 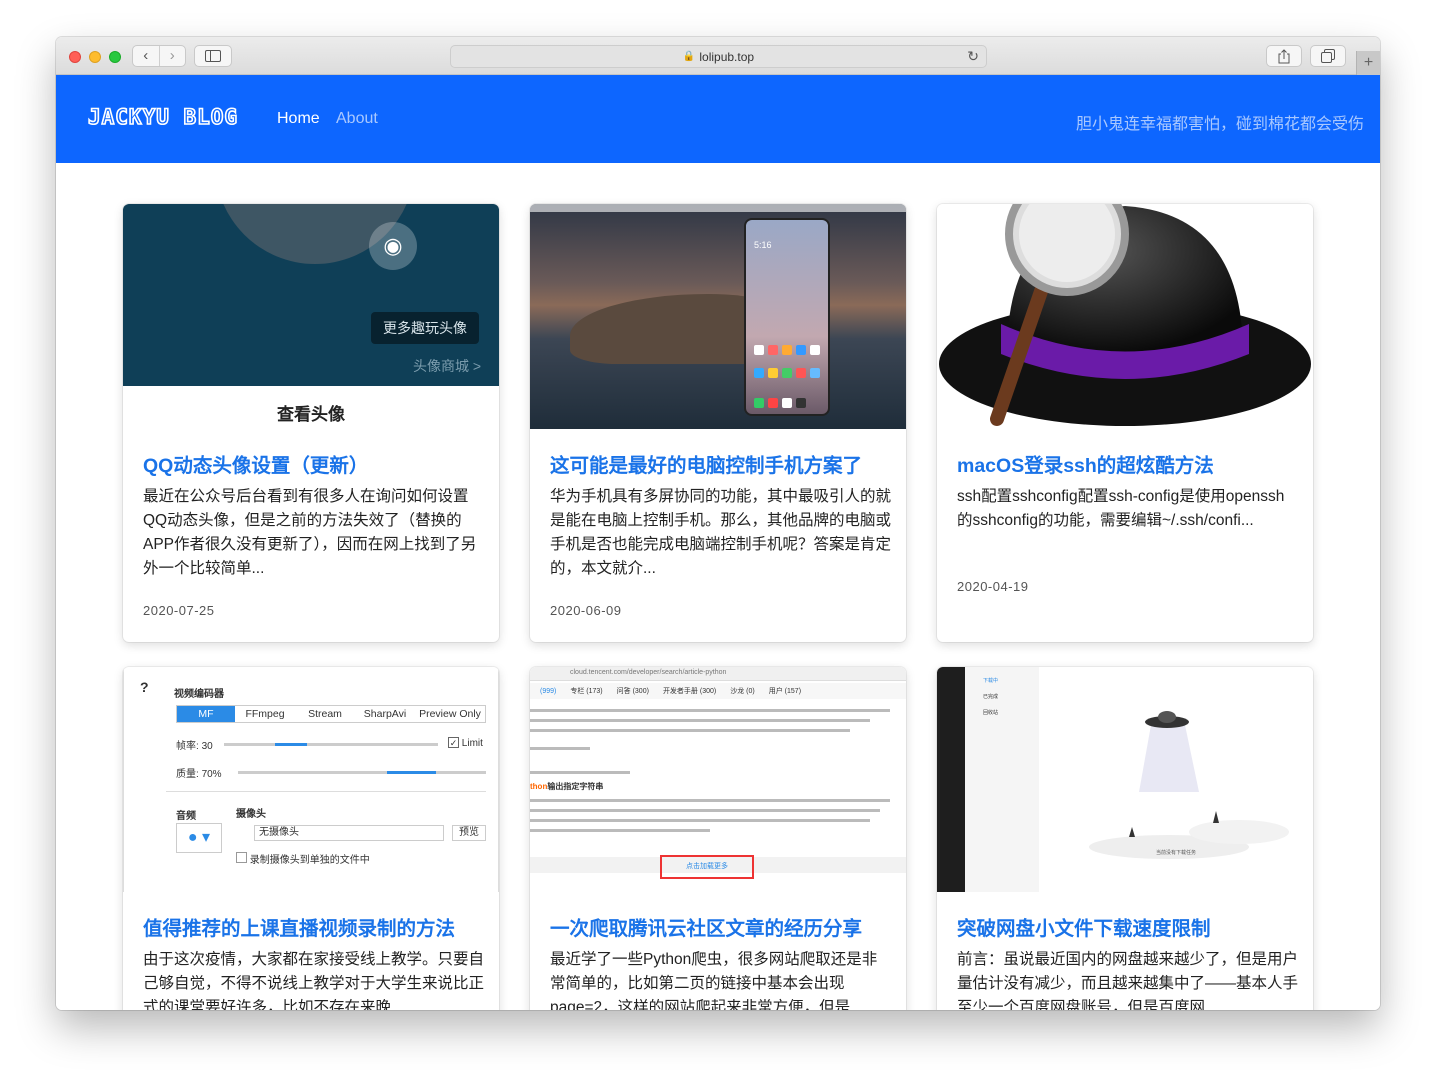 What do you see at coordinates (1175, 853) in the screenshot?
I see `empty-state-text: 当前没有下载任务` at bounding box center [1175, 853].